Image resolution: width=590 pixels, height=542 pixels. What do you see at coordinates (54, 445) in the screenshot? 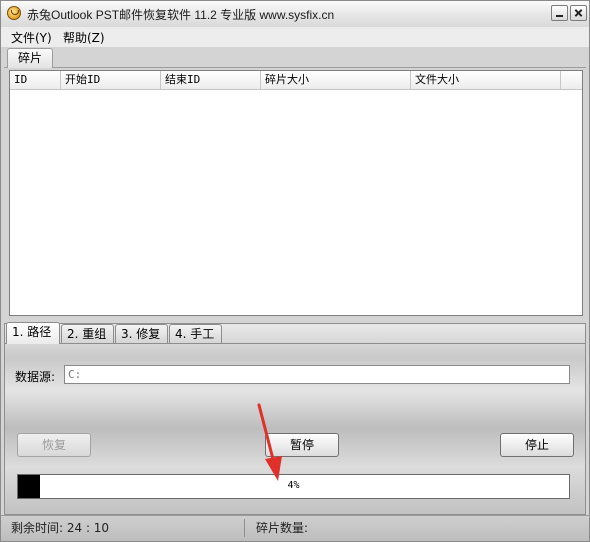
I see `recover-button: 恢复` at bounding box center [54, 445].